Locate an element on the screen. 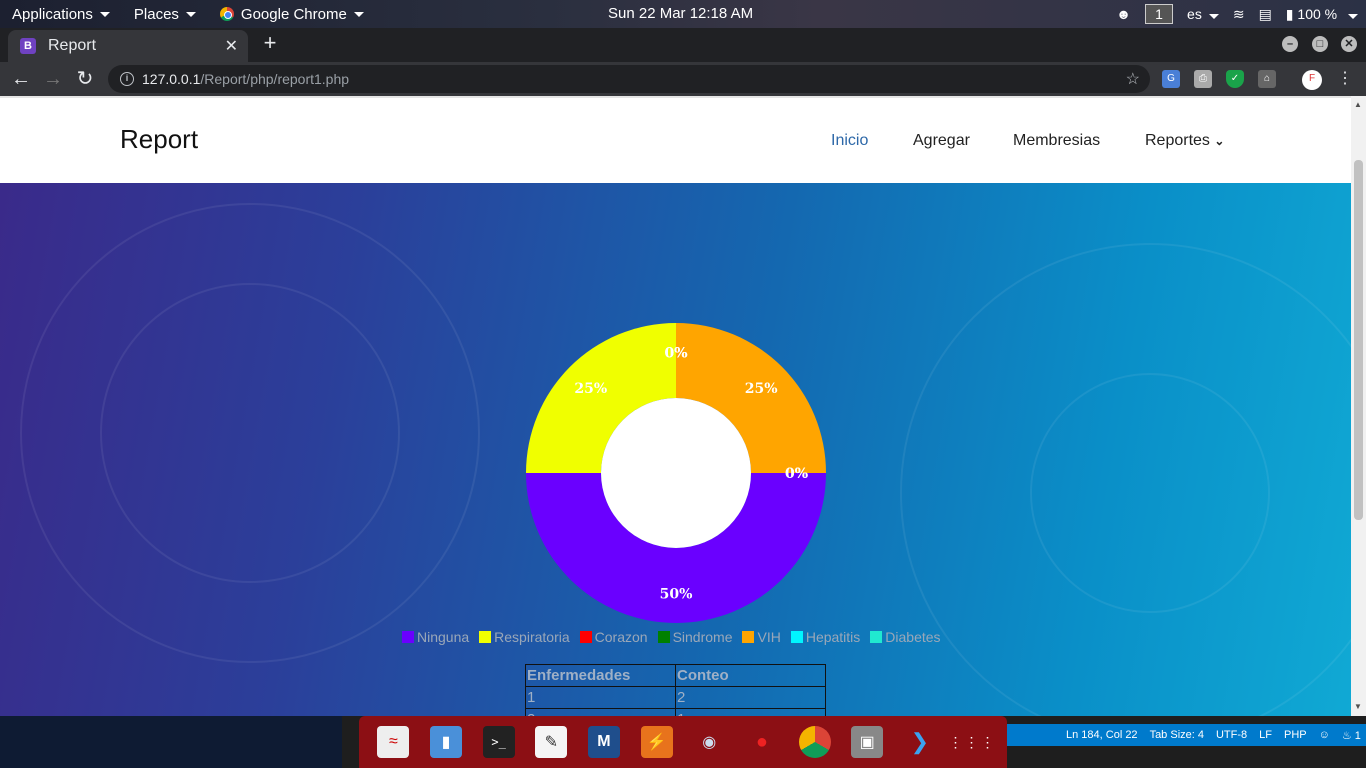  browser-tab: B Report ✕ is located at coordinates (128, 46).